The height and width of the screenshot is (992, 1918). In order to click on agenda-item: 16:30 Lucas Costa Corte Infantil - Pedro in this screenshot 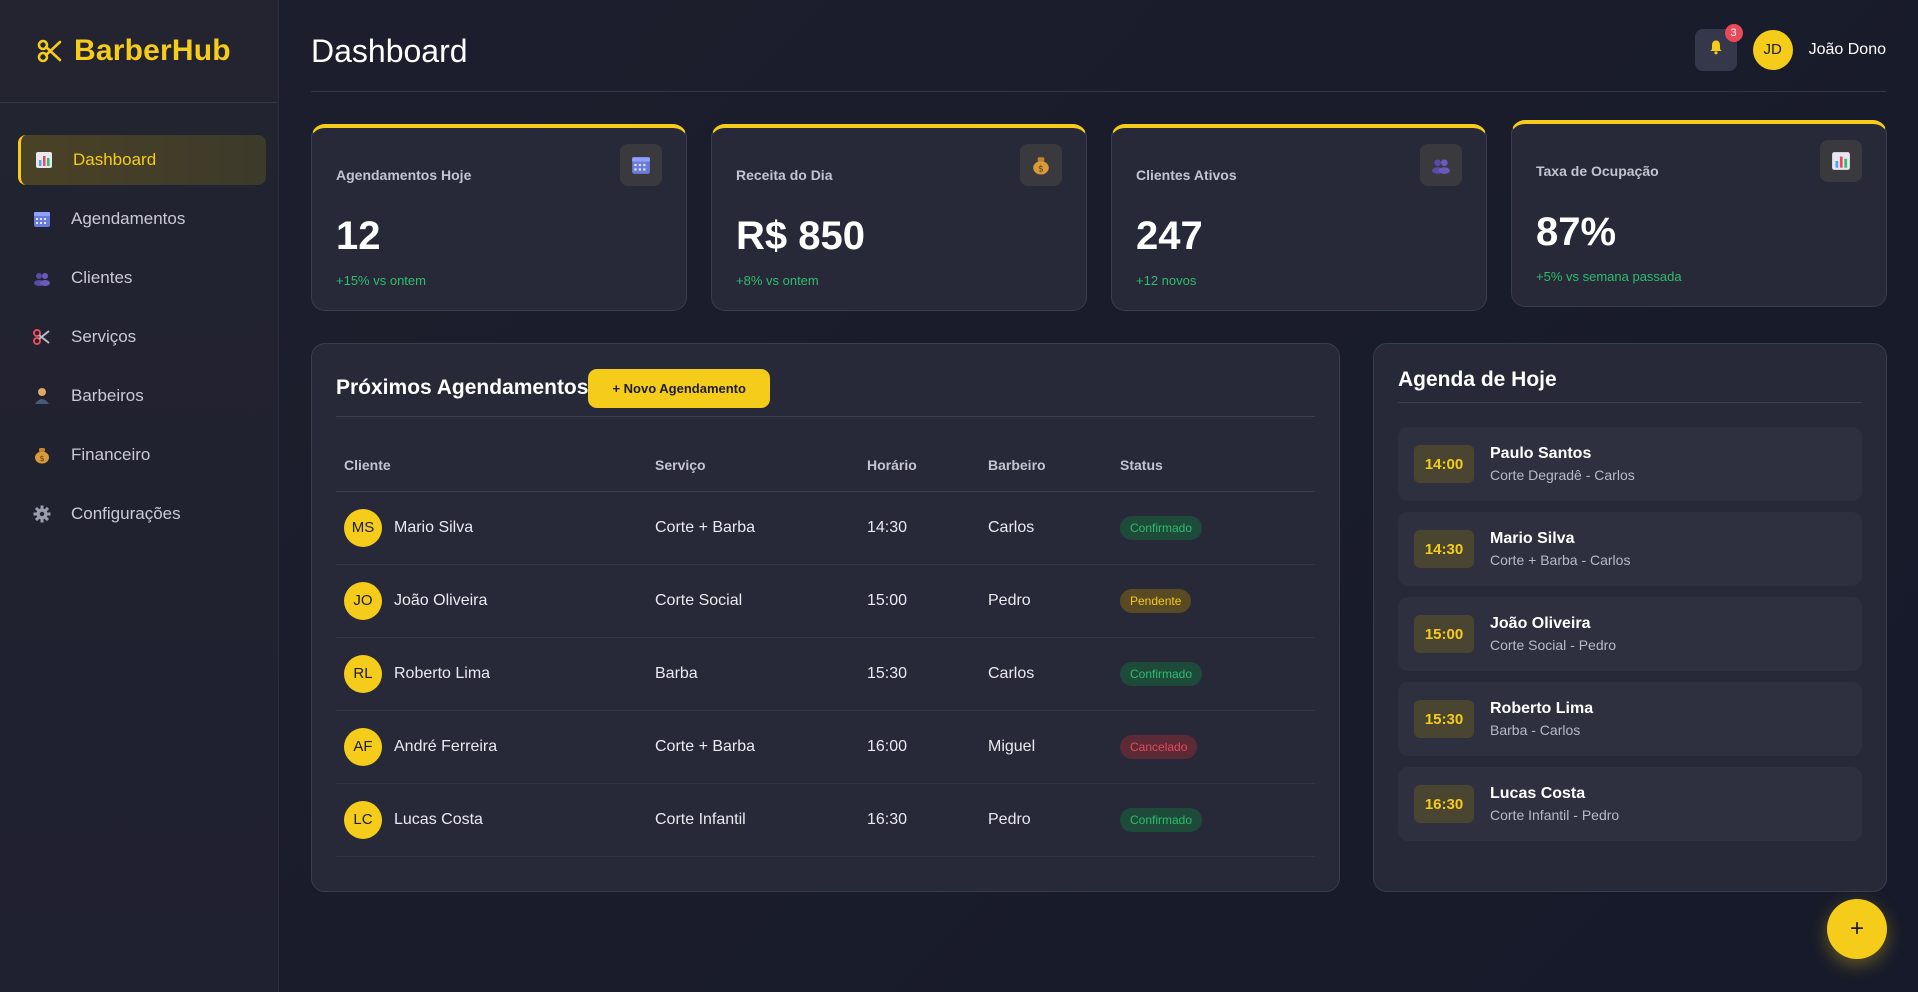, I will do `click(1630, 804)`.